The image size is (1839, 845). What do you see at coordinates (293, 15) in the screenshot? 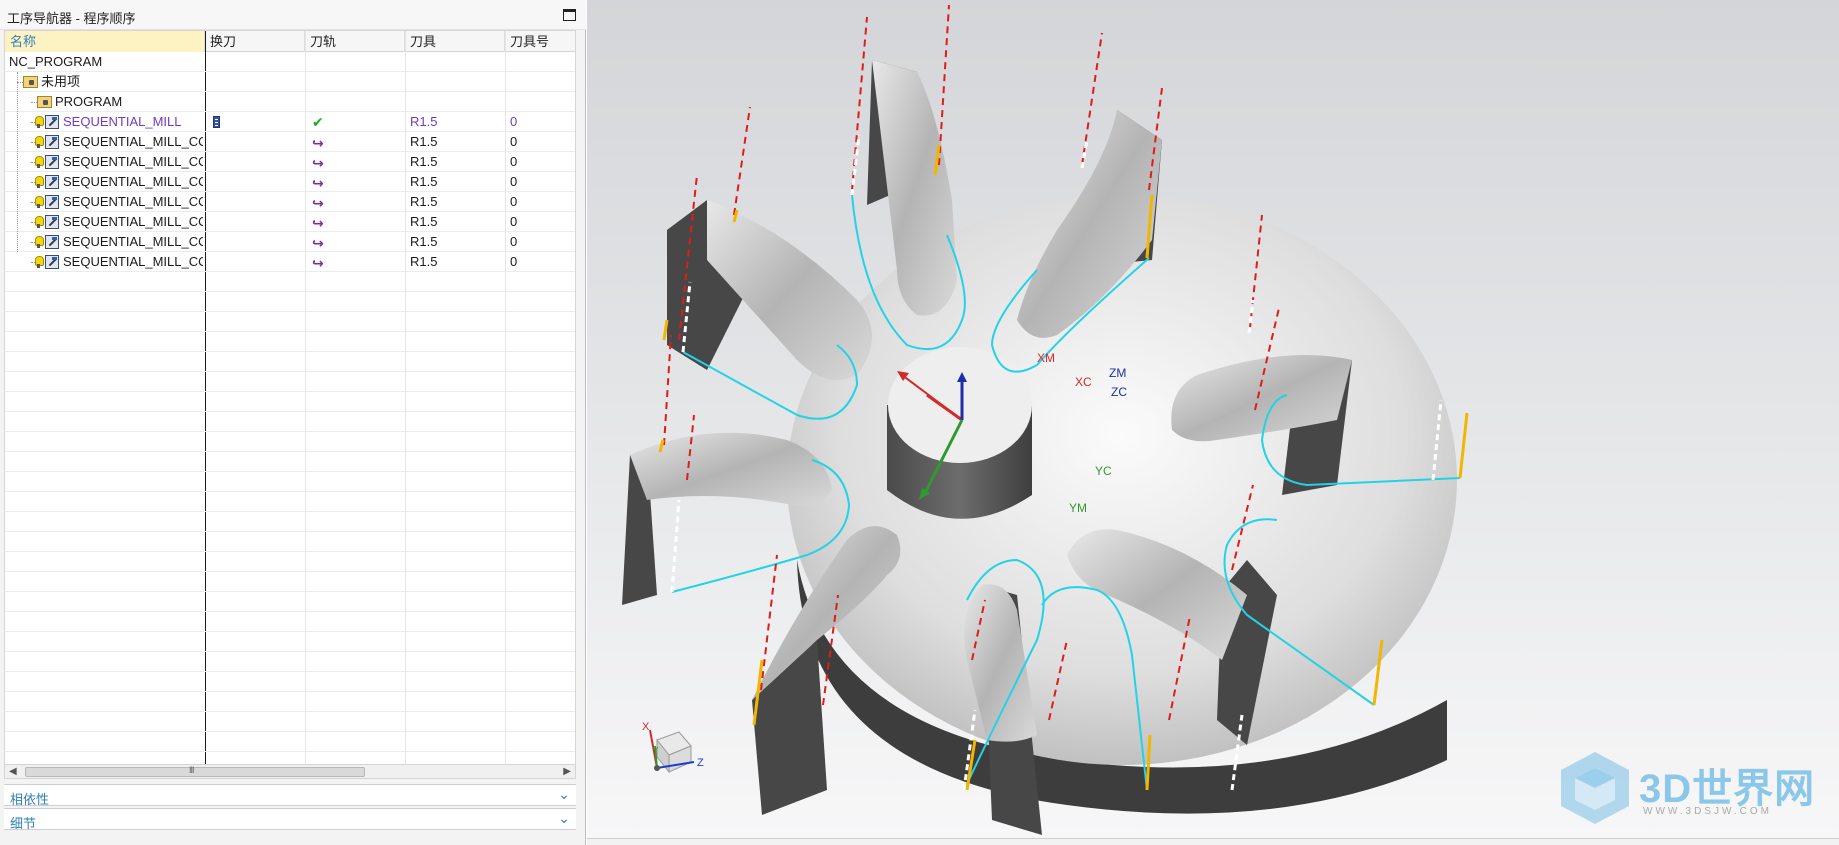
I see `navigator-title-bar: 工序导航器 - 程序顺序` at bounding box center [293, 15].